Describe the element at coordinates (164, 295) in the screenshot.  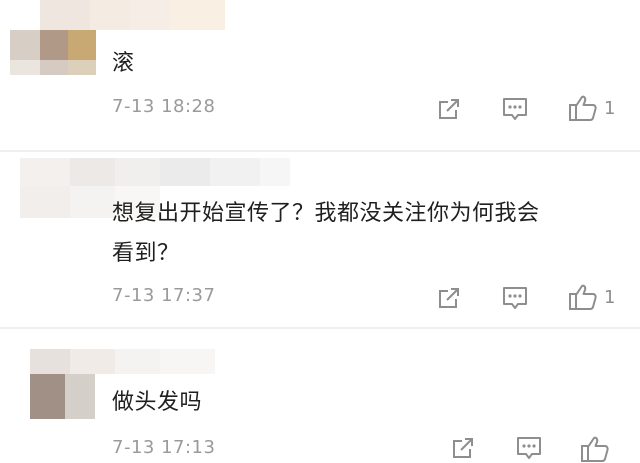
I see `comment-timestamp: 7-13 17:37` at that location.